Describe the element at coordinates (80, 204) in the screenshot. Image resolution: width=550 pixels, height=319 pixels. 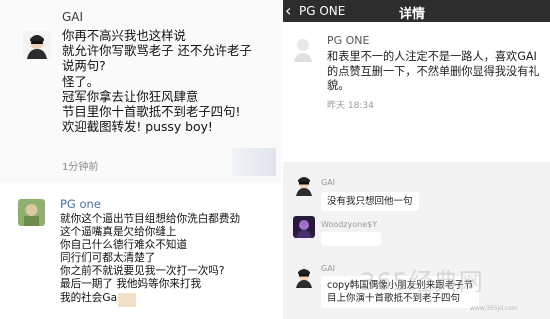
I see `poster-name: PG one` at that location.